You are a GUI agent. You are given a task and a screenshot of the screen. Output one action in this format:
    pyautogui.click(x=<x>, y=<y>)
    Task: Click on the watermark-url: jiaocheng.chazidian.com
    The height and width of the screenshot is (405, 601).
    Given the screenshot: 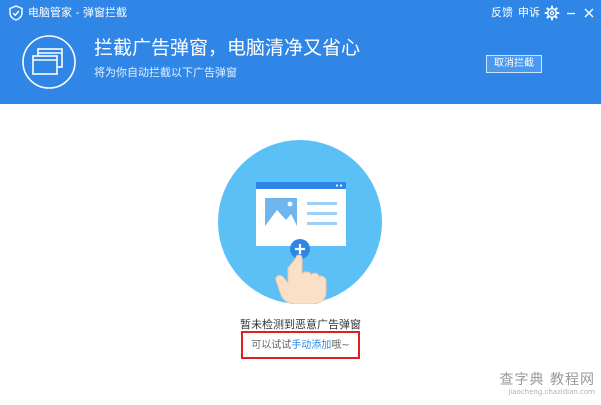 What is the action you would take?
    pyautogui.click(x=551, y=392)
    